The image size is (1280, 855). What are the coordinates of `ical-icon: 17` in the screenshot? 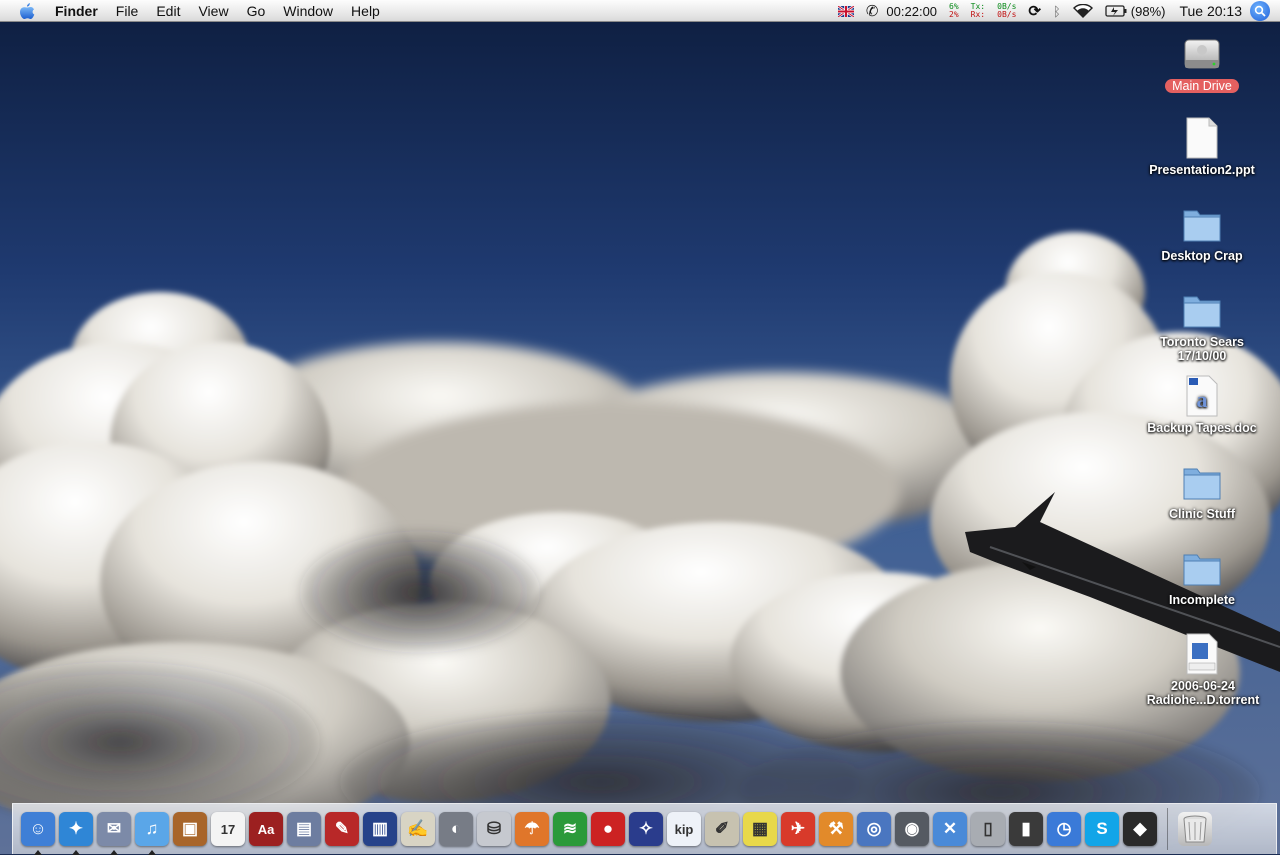 It's located at (228, 829).